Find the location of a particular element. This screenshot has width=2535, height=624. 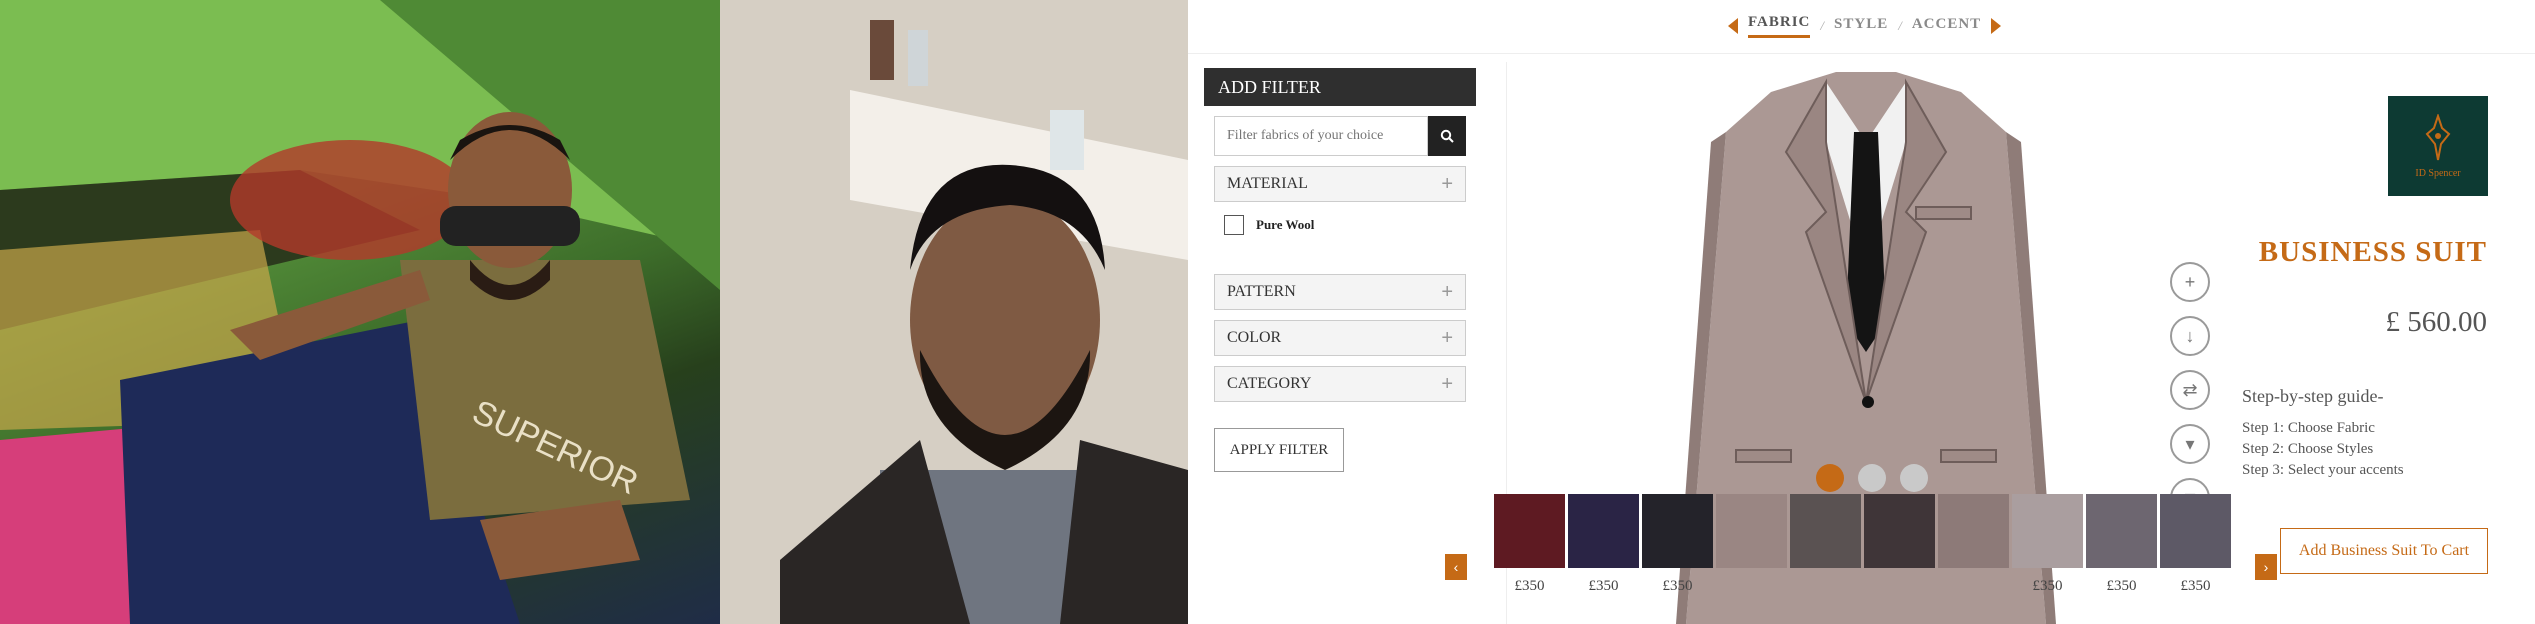

guide-heading: Step-by-step guide- is located at coordinates (2313, 396).